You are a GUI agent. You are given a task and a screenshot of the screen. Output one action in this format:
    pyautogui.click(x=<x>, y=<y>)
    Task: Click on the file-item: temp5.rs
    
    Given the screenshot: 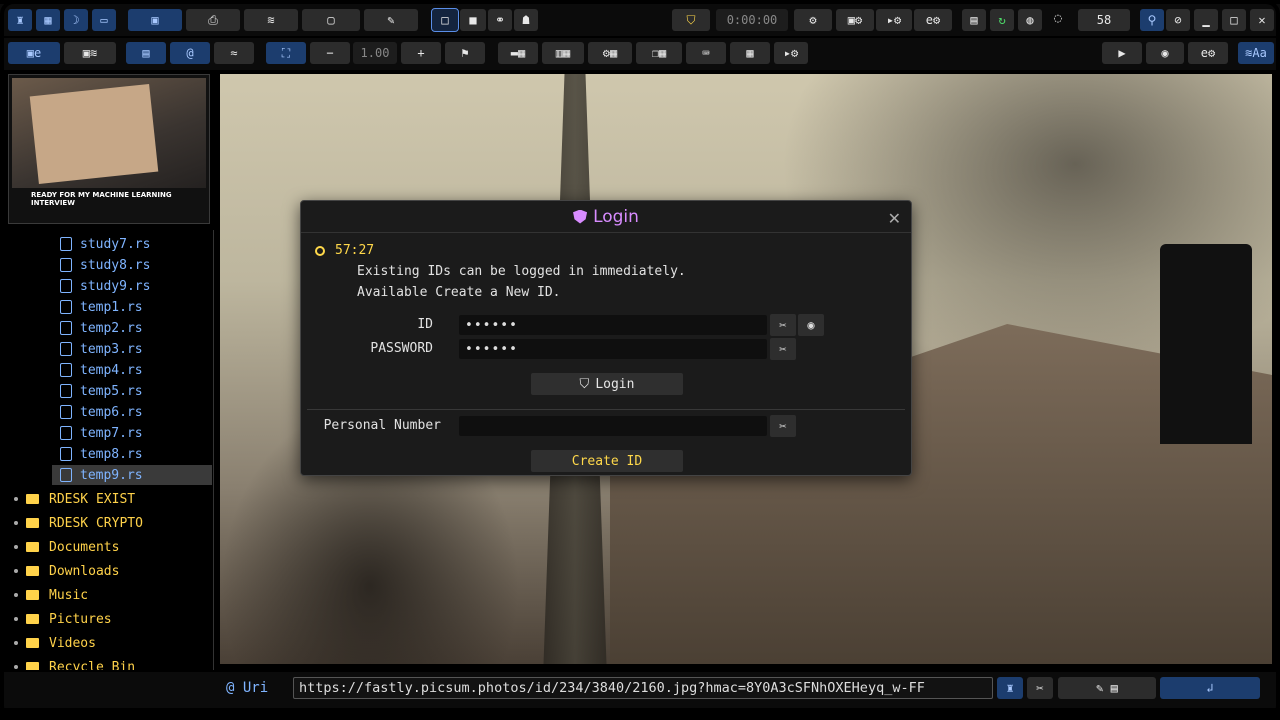 What is the action you would take?
    pyautogui.click(x=132, y=391)
    